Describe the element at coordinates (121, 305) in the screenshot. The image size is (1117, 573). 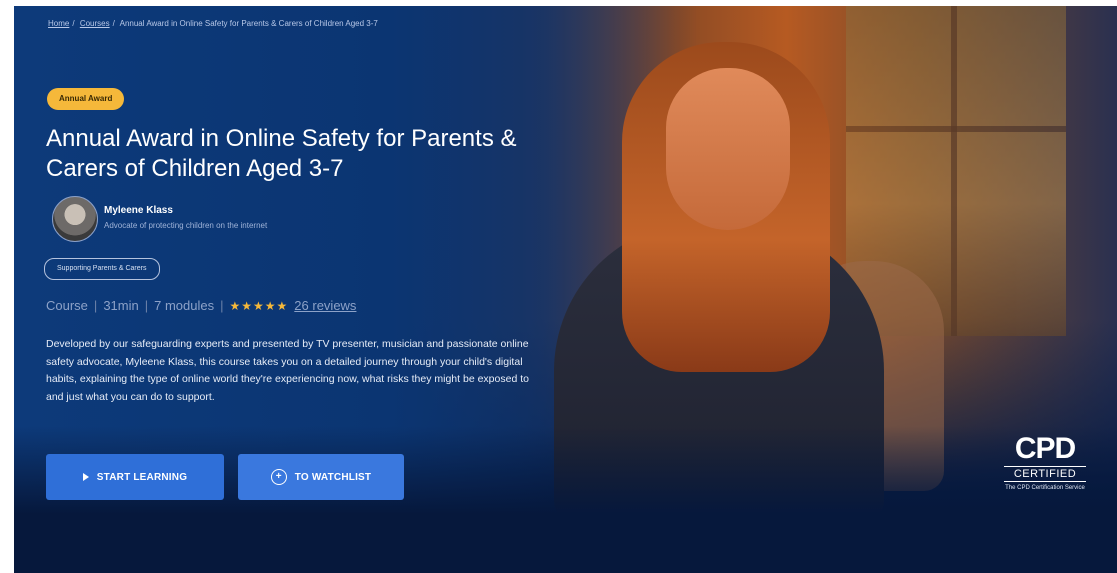
I see `course-duration: 31min` at that location.